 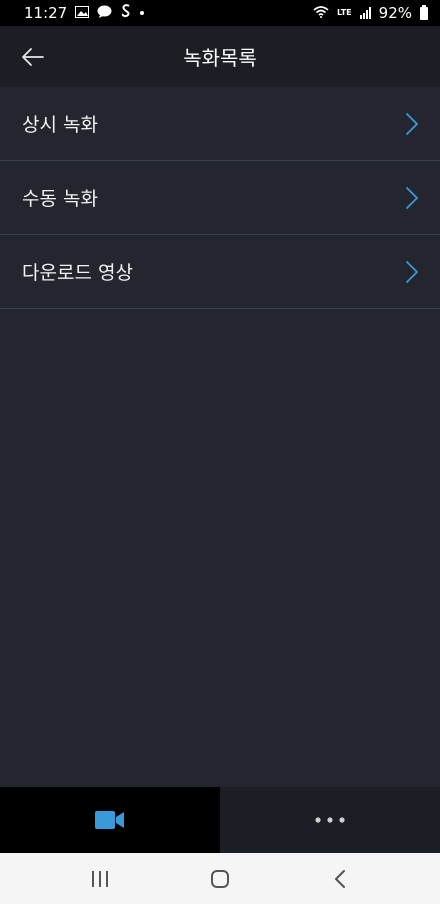 I want to click on system-nav-bar, so click(x=220, y=878).